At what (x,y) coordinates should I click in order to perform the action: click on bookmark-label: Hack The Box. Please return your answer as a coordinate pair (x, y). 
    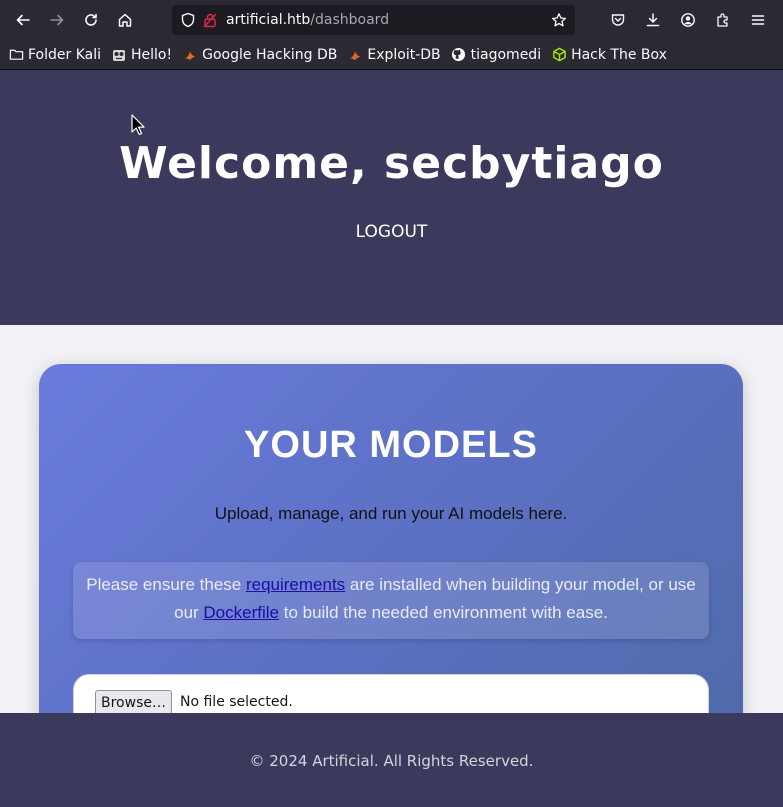
    Looking at the image, I should click on (619, 54).